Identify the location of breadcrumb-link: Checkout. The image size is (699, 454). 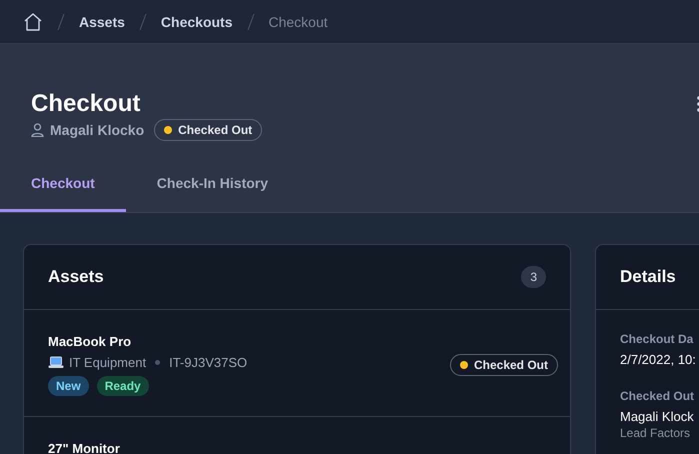
(298, 22).